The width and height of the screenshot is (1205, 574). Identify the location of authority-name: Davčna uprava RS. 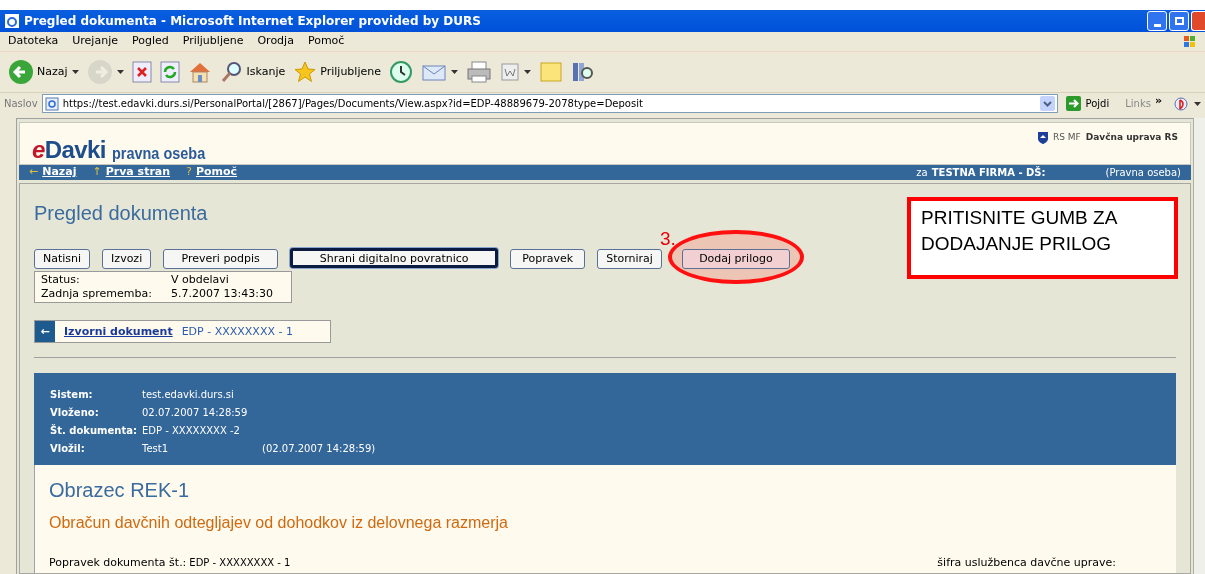
(1131, 137).